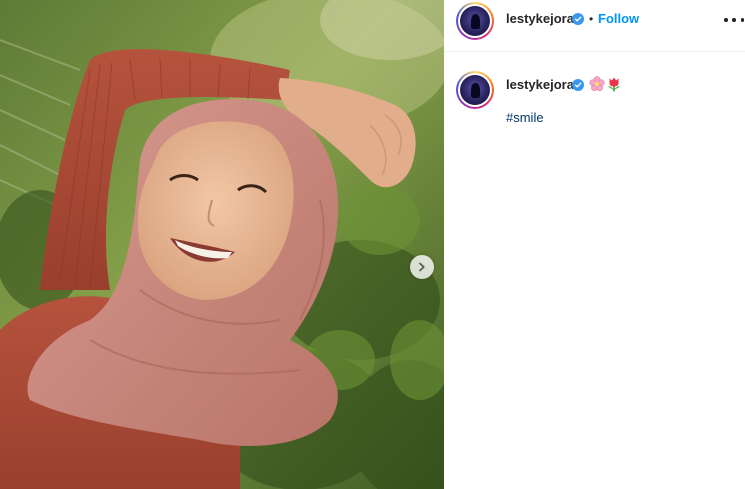 This screenshot has height=489, width=745. I want to click on chevron-right-icon, so click(422, 267).